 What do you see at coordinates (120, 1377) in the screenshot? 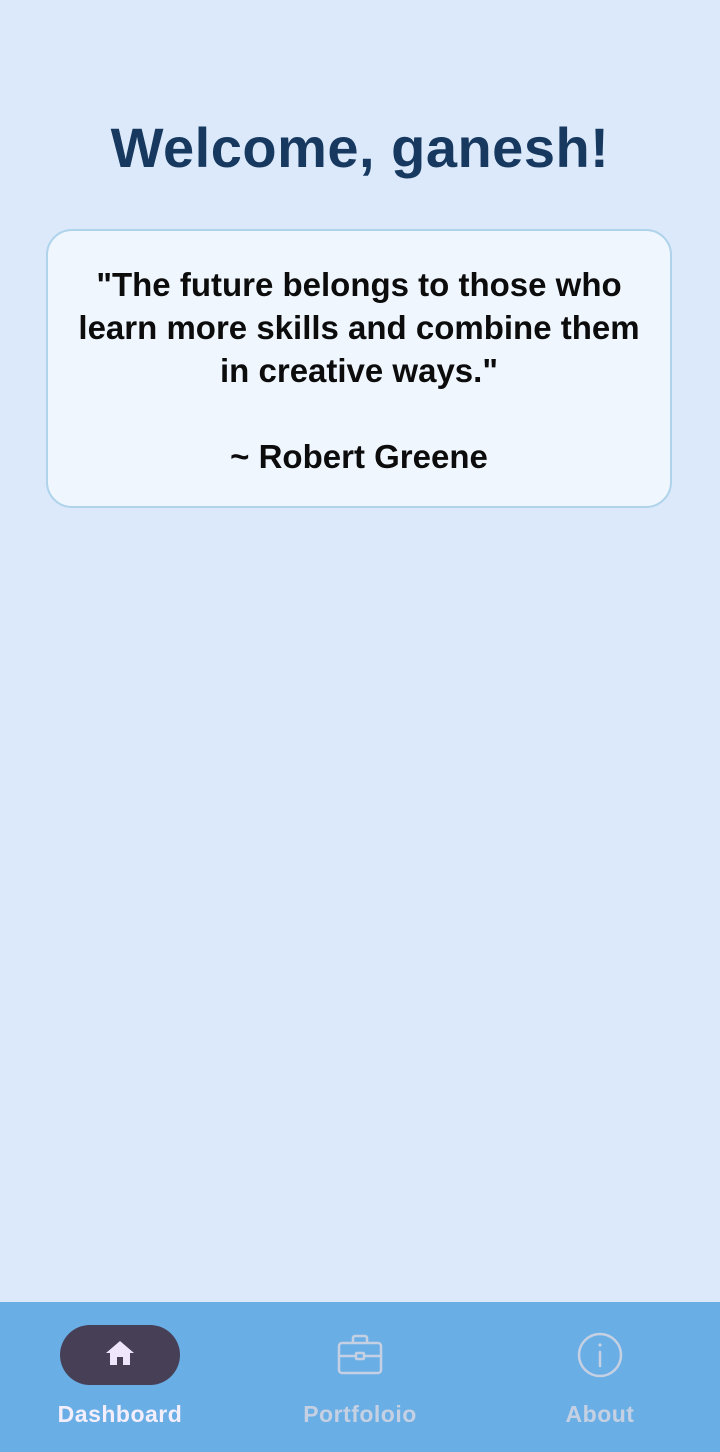
I see `nav-item-dashboard: Dashboard` at bounding box center [120, 1377].